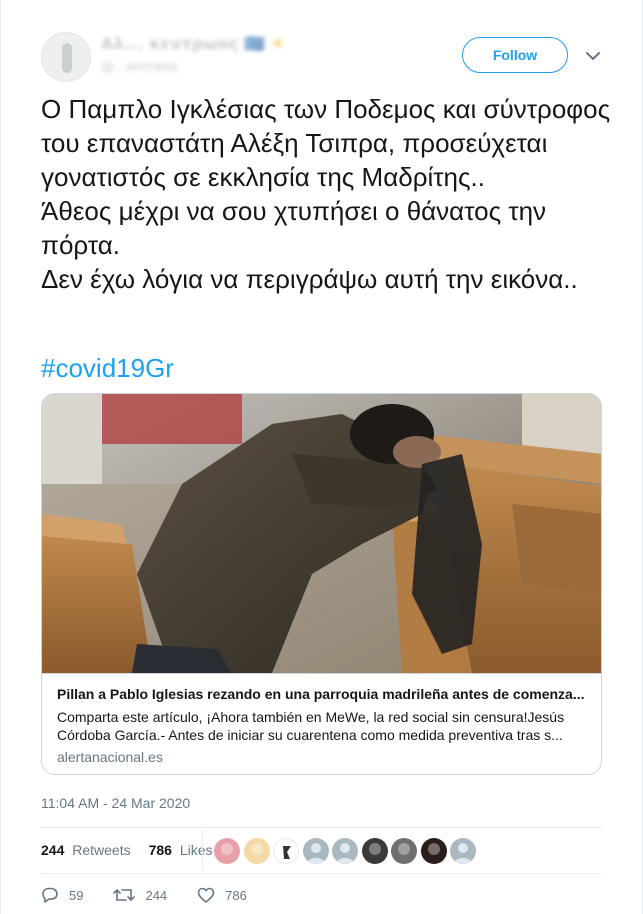 The width and height of the screenshot is (643, 914). Describe the element at coordinates (62, 895) in the screenshot. I see `reply-button: 59` at that location.